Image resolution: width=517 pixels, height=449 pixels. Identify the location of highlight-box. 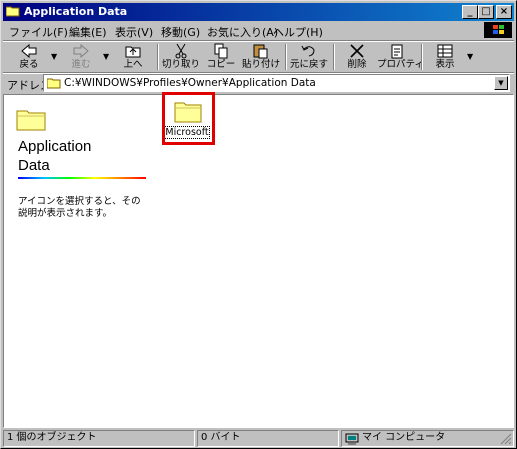
(188, 118).